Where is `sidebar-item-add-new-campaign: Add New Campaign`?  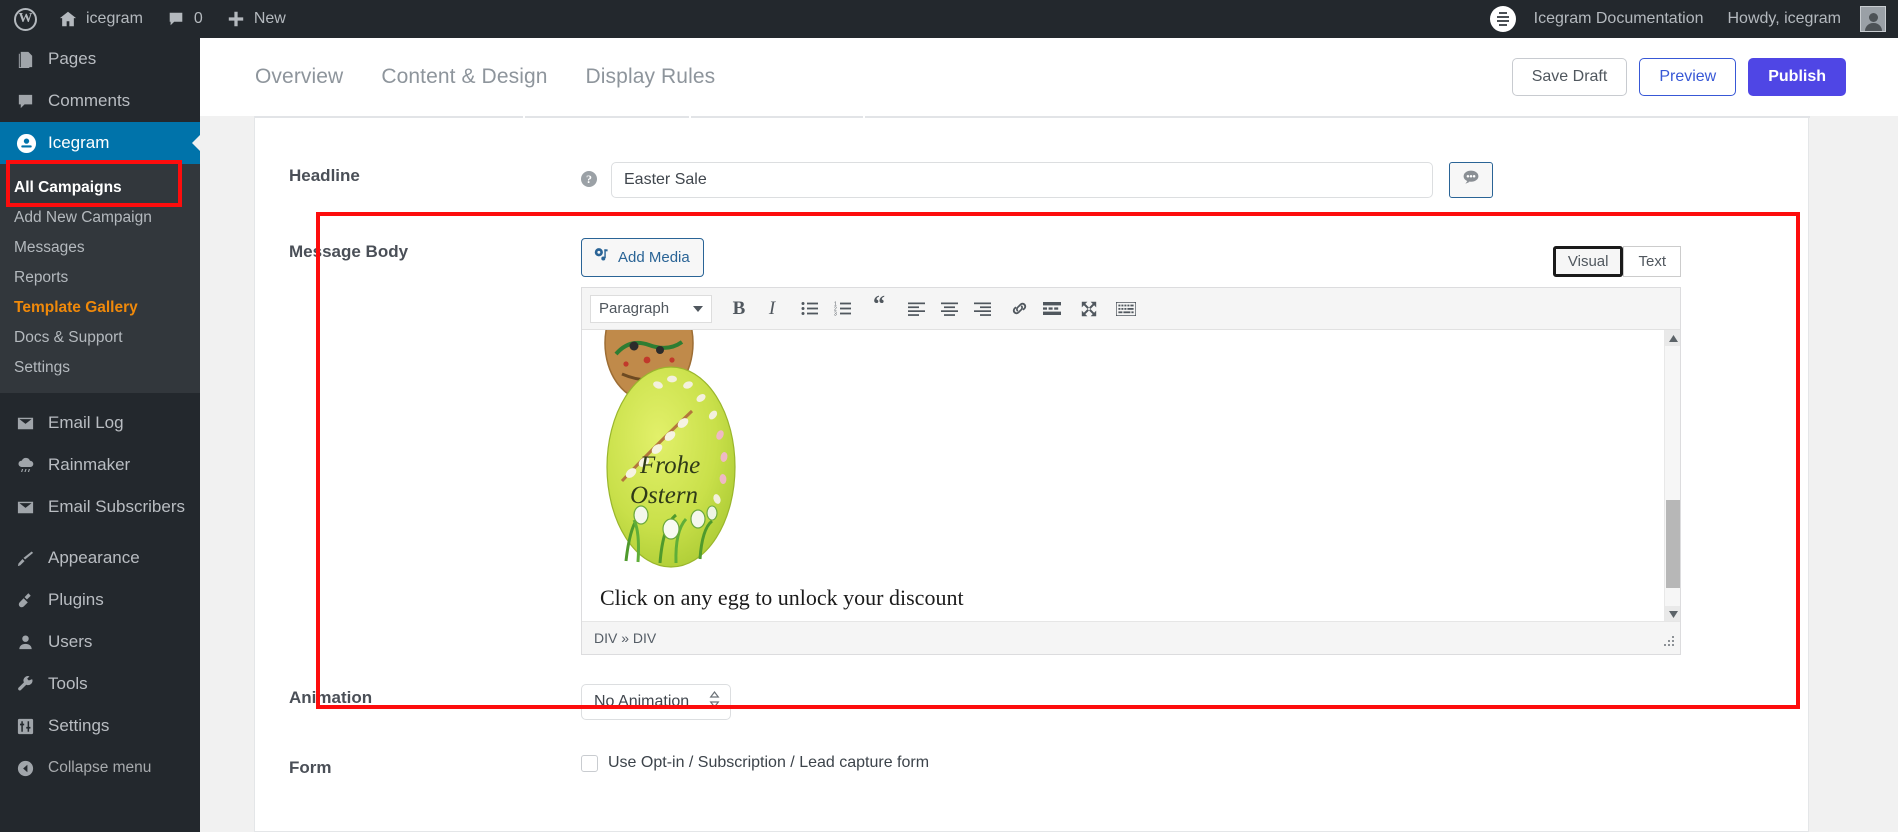
sidebar-item-add-new-campaign: Add New Campaign is located at coordinates (100, 218).